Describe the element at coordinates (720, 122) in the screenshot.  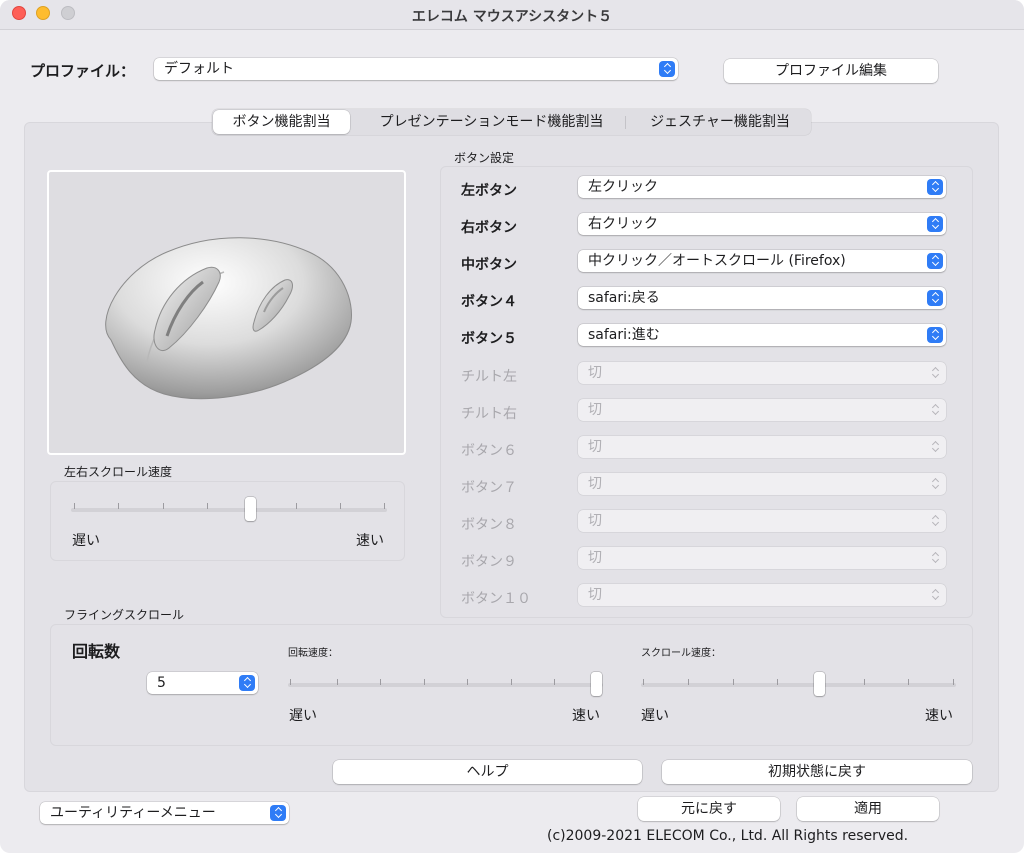
I see `tab-gesture-assign: ジェスチャー機能割当` at that location.